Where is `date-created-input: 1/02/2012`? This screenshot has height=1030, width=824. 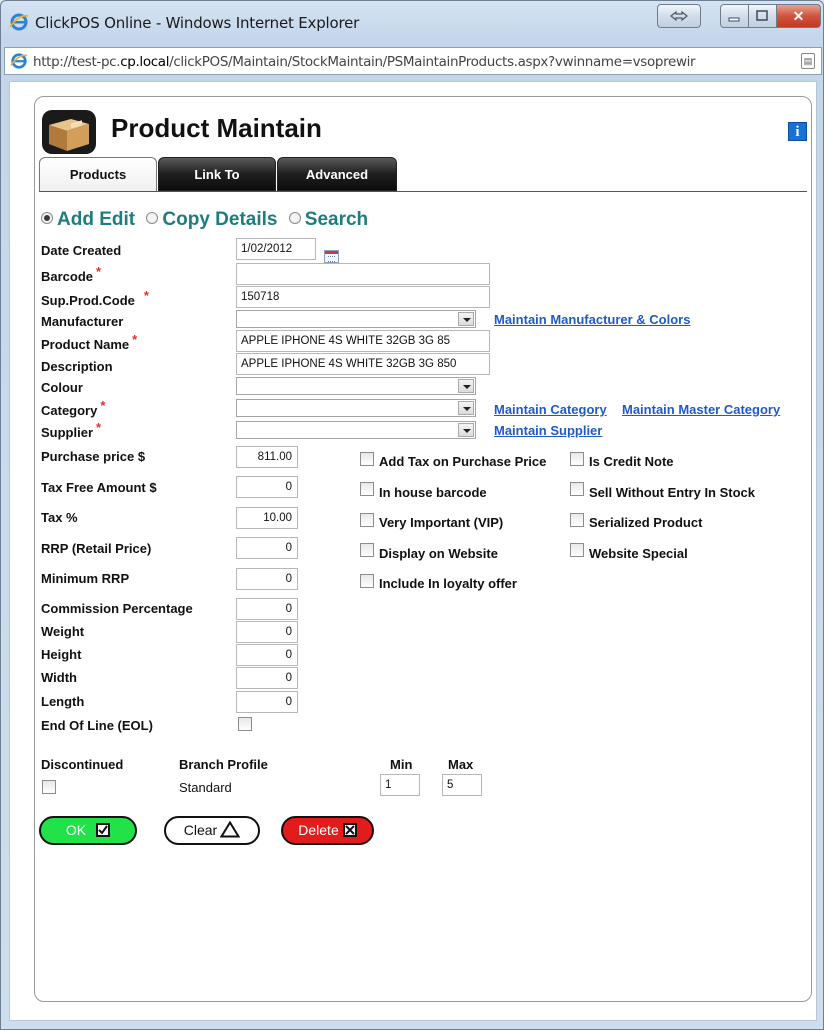
date-created-input: 1/02/2012 is located at coordinates (276, 249).